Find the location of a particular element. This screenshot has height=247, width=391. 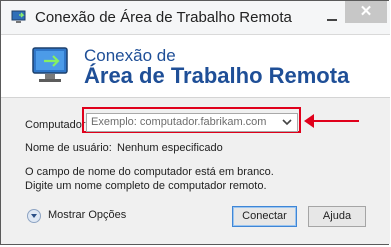

monitor-connection-icon is located at coordinates (50, 64).